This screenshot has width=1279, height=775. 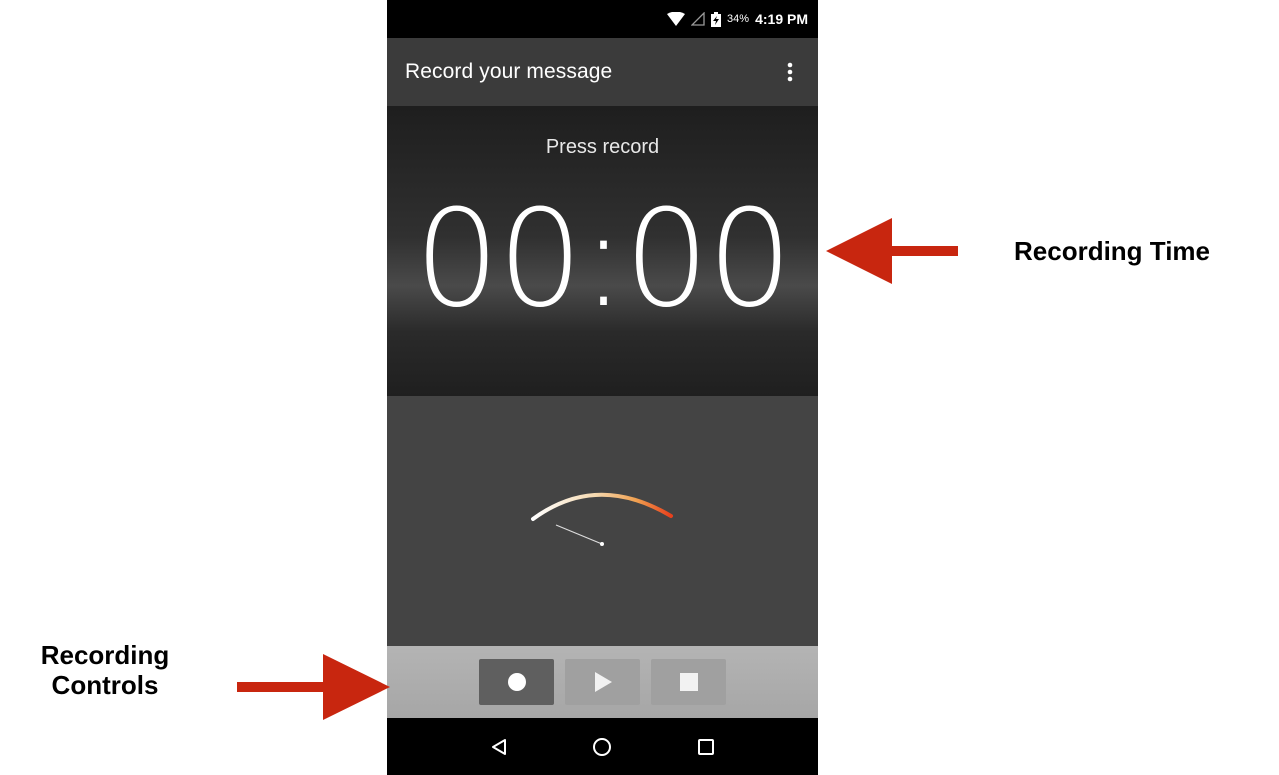 I want to click on annotation-recording-controls-line1: Recording, so click(x=105, y=655).